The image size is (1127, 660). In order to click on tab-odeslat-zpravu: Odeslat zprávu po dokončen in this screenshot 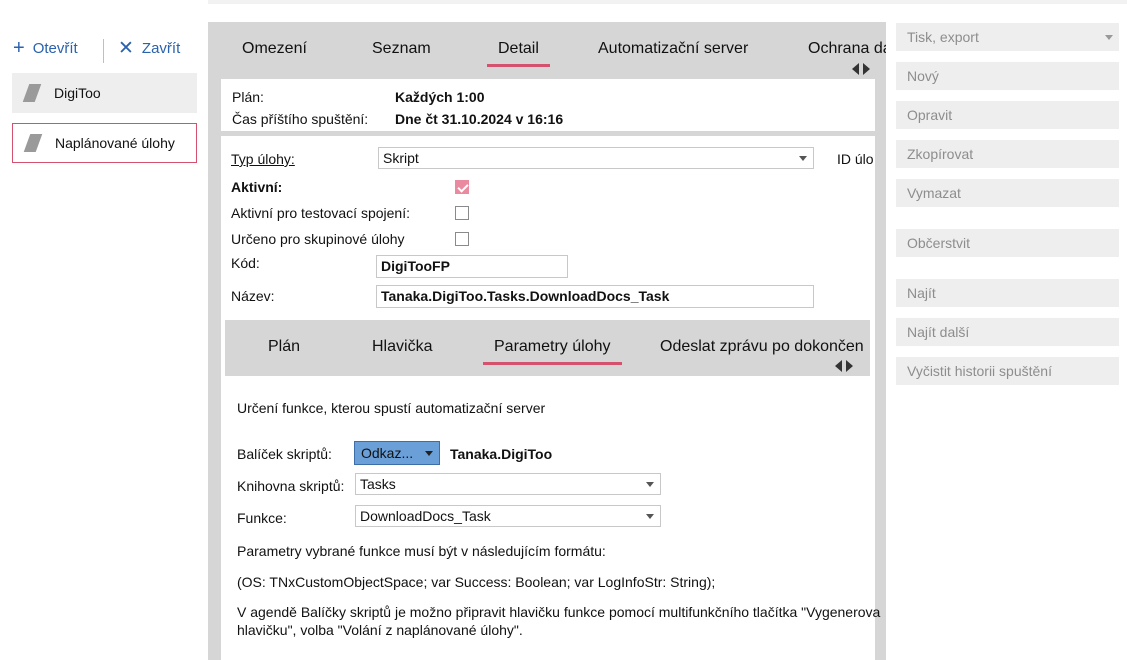, I will do `click(762, 347)`.